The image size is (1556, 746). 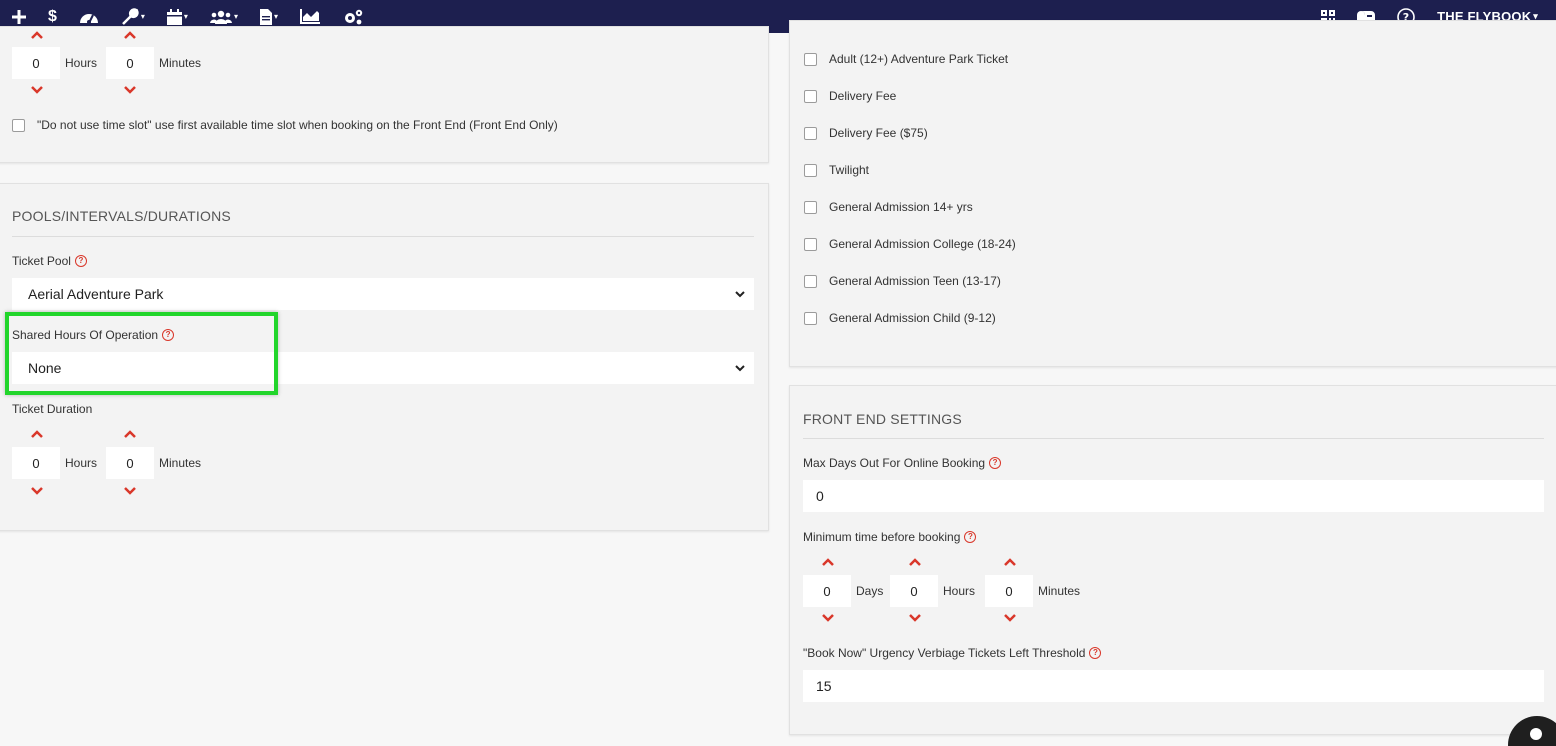 What do you see at coordinates (180, 463) in the screenshot?
I see `duration-minutes-unit: Minutes` at bounding box center [180, 463].